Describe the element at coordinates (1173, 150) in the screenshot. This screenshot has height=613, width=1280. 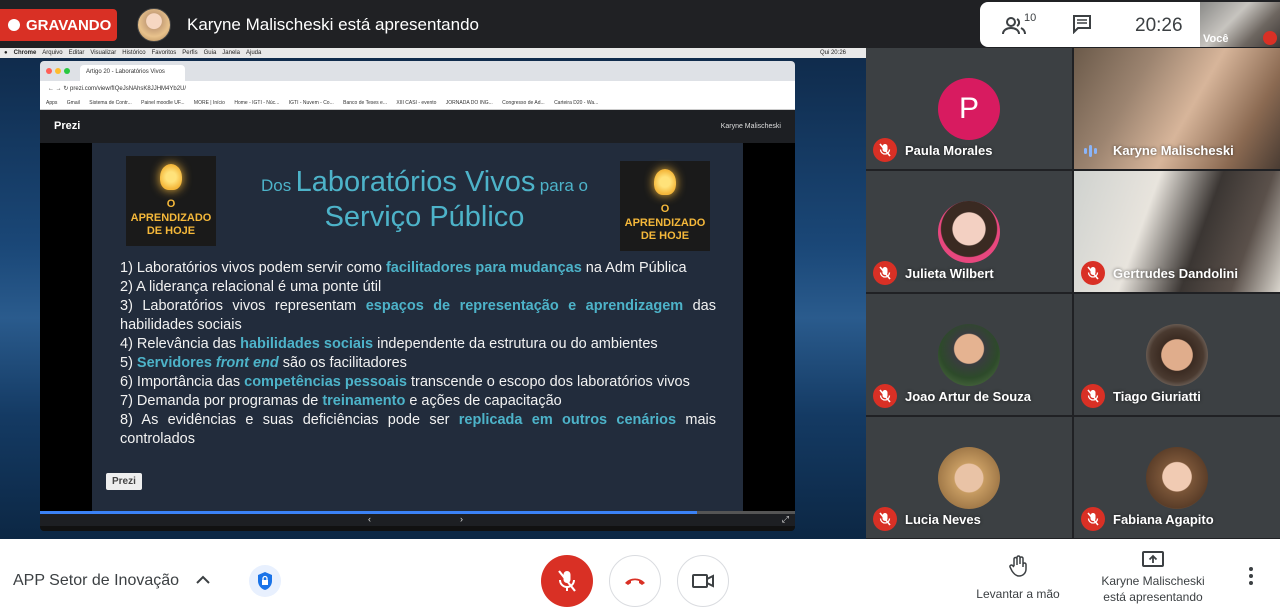
I see `participant-name: Karyne Malischeski` at that location.